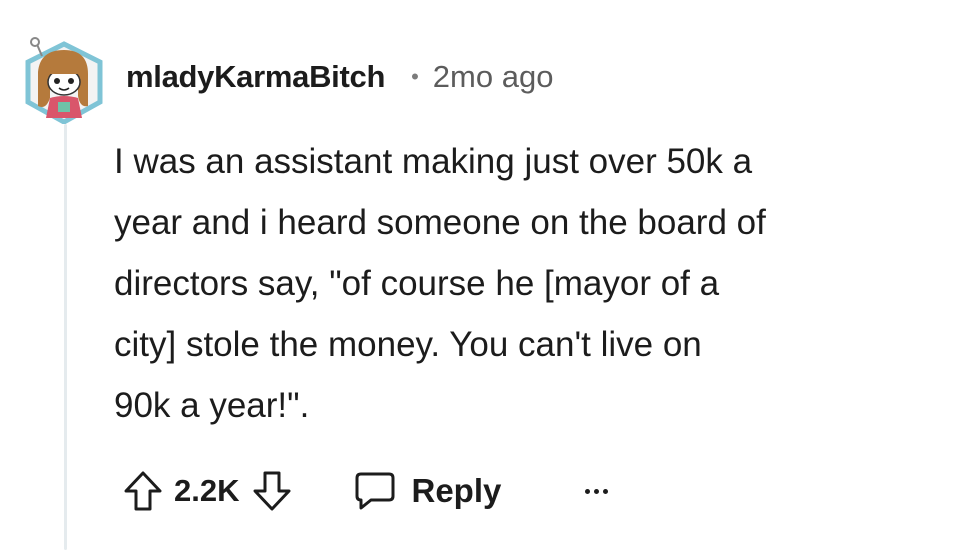 The height and width of the screenshot is (550, 968). I want to click on thread-line, so click(65, 337).